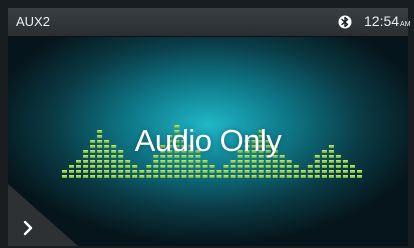  I want to click on audio-only-title: Audio Only, so click(208, 140).